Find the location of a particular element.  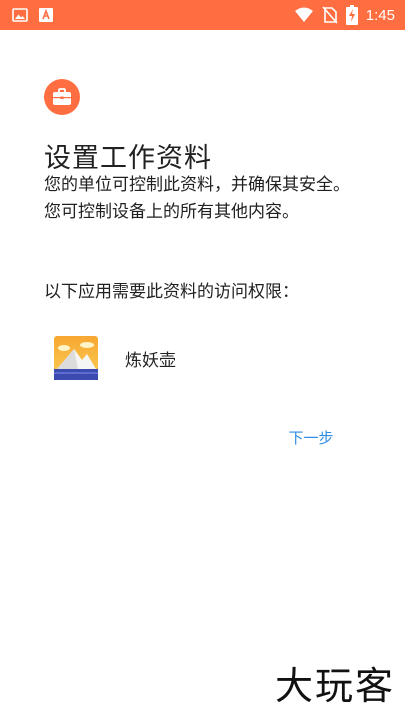

app-list-item: 炼妖壶 is located at coordinates (115, 358).